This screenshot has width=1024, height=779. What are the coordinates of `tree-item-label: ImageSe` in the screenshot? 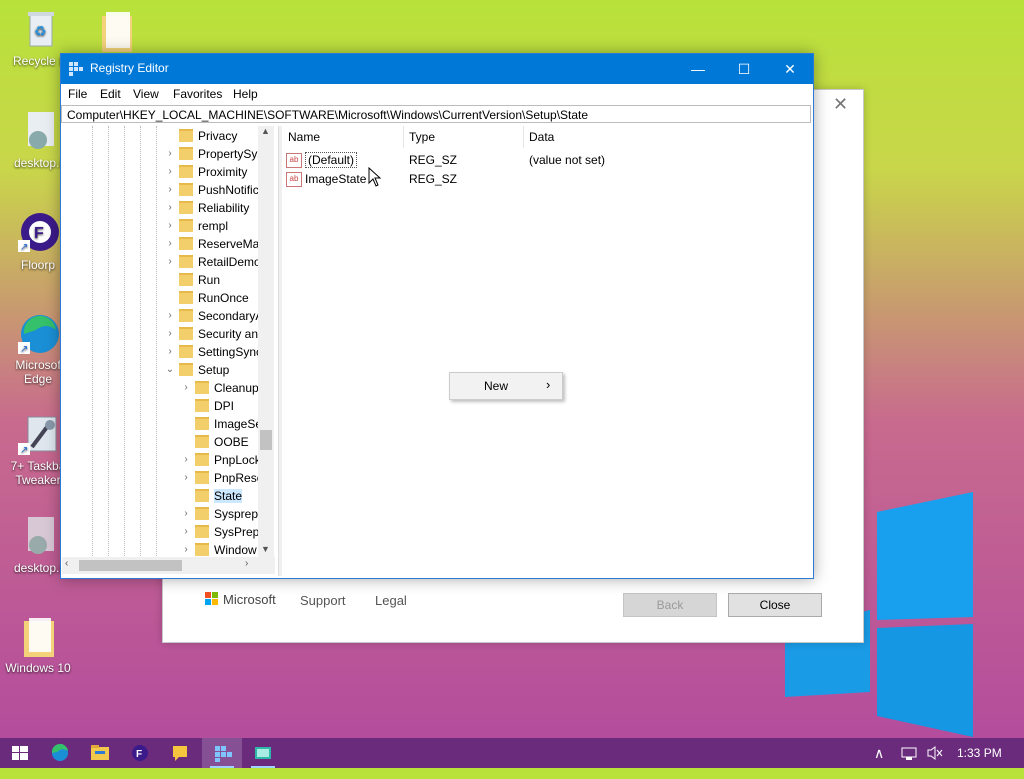 It's located at (238, 424).